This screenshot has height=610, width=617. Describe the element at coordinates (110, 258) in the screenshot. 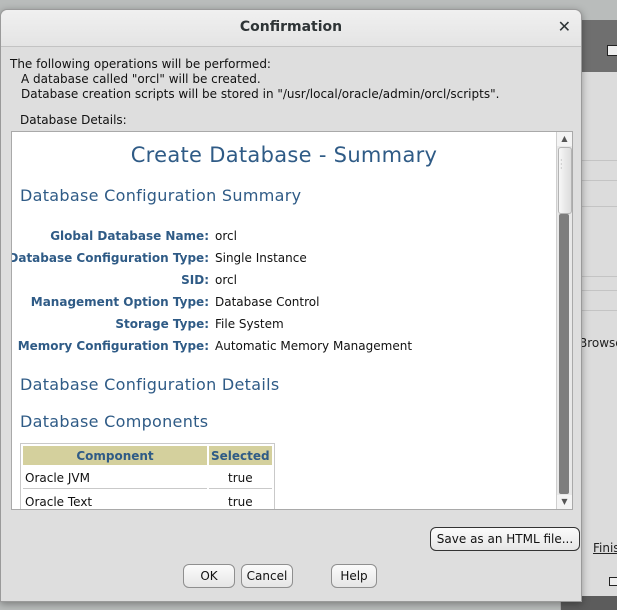

I see `summary-label: Database Configuration Type:` at that location.